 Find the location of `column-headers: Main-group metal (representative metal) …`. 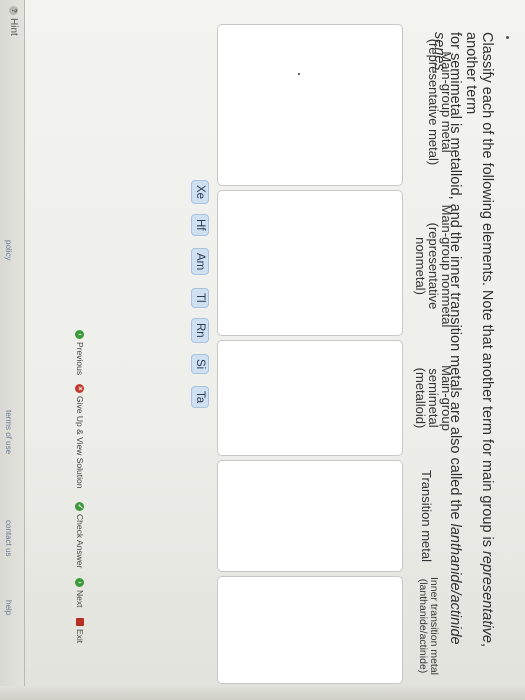

column-headers: Main-group metal (representative metal) … is located at coordinates (428, 350).